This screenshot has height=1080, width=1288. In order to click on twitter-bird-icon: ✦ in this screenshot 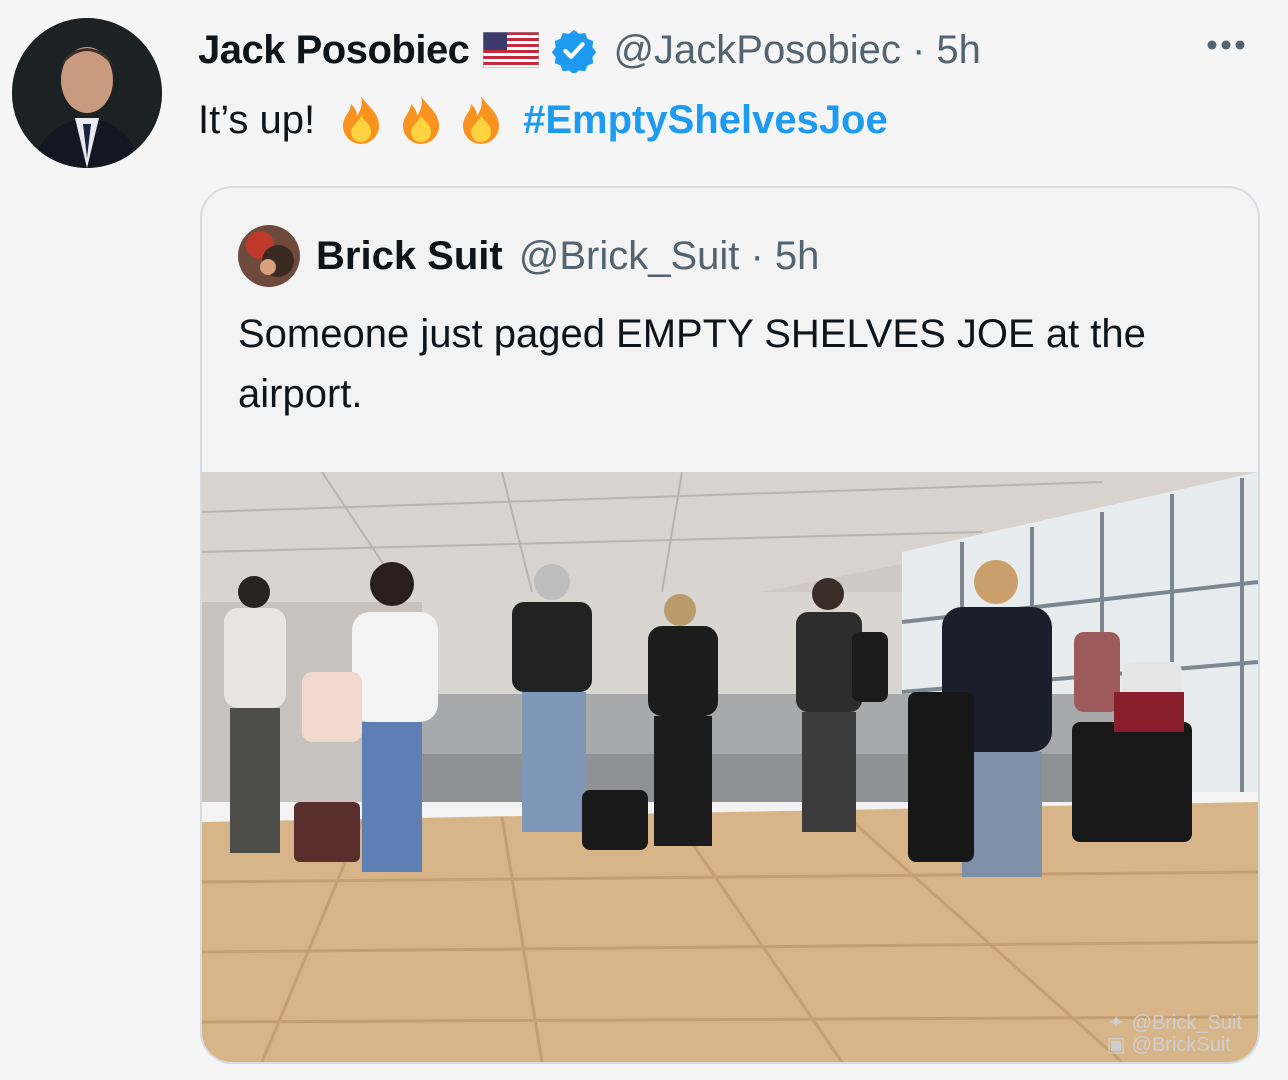, I will do `click(1116, 1023)`.